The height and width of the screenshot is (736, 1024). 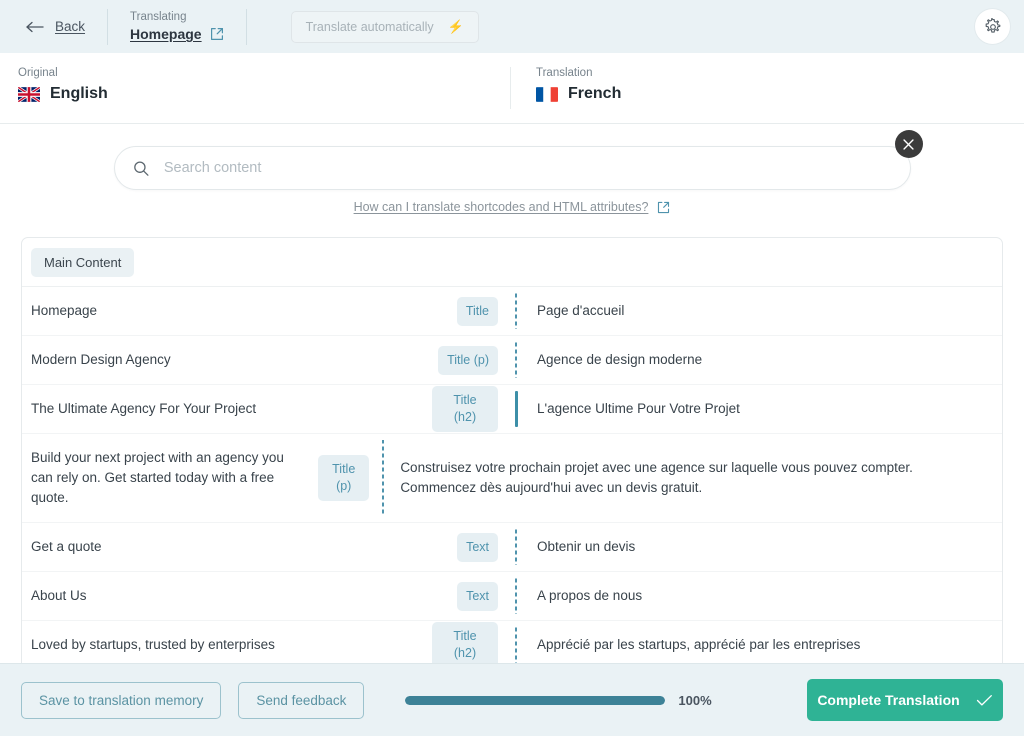 I want to click on original-language-row: English, so click(x=264, y=94).